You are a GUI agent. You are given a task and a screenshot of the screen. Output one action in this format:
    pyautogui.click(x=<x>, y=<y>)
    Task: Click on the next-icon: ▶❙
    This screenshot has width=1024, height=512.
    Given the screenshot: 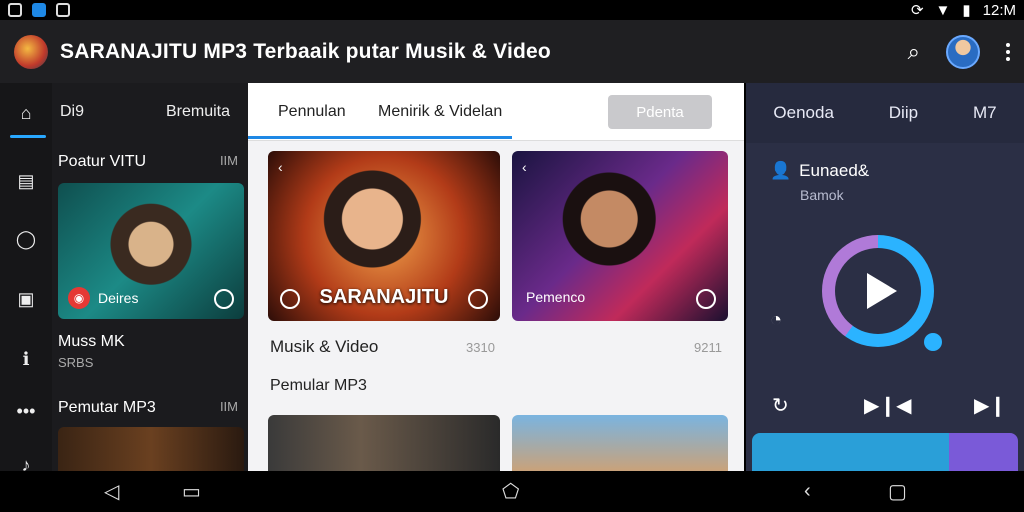 What is the action you would take?
    pyautogui.click(x=990, y=405)
    